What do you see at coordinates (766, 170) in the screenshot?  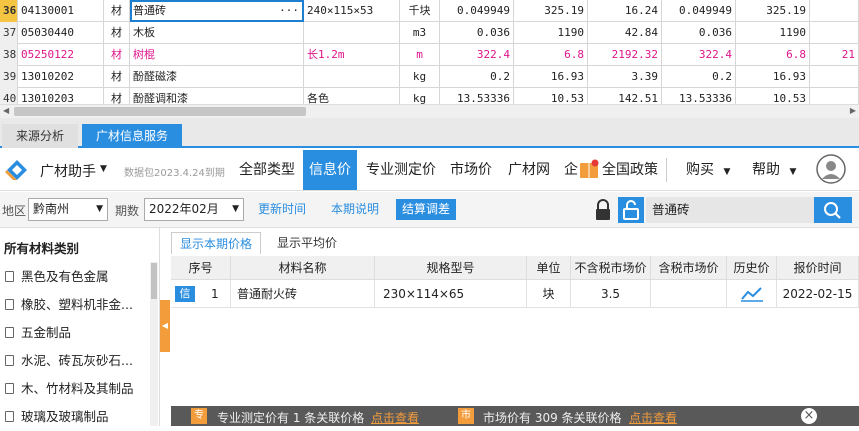 I see `help-label: 帮助` at bounding box center [766, 170].